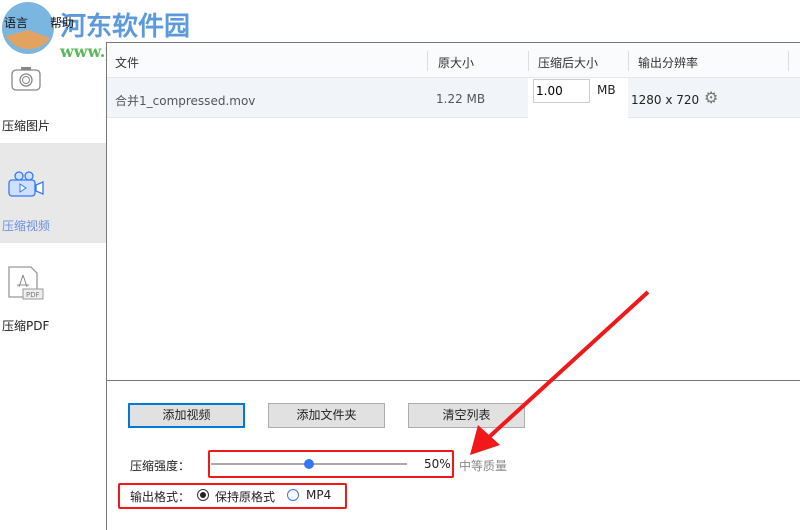 This screenshot has height=530, width=800. Describe the element at coordinates (568, 62) in the screenshot. I see `col-compressed-size: 压缩后大小` at that location.